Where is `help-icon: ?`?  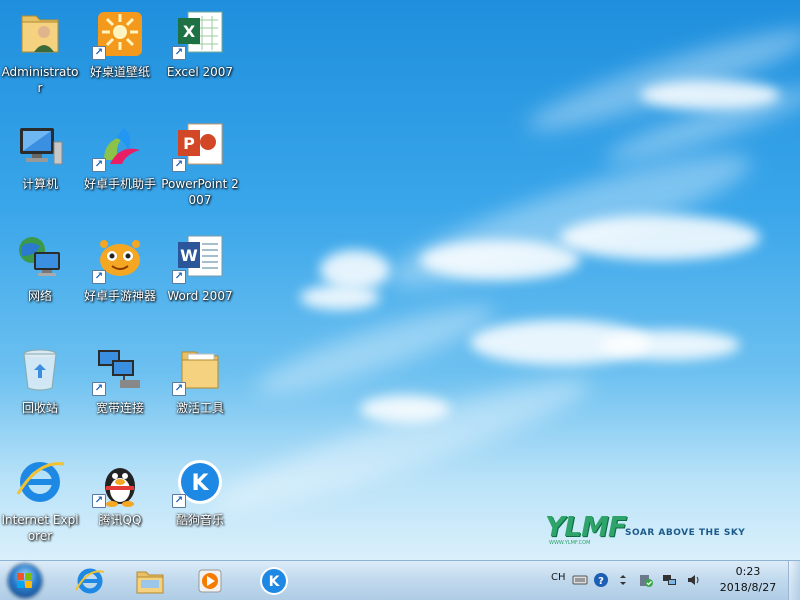 help-icon: ? is located at coordinates (601, 580).